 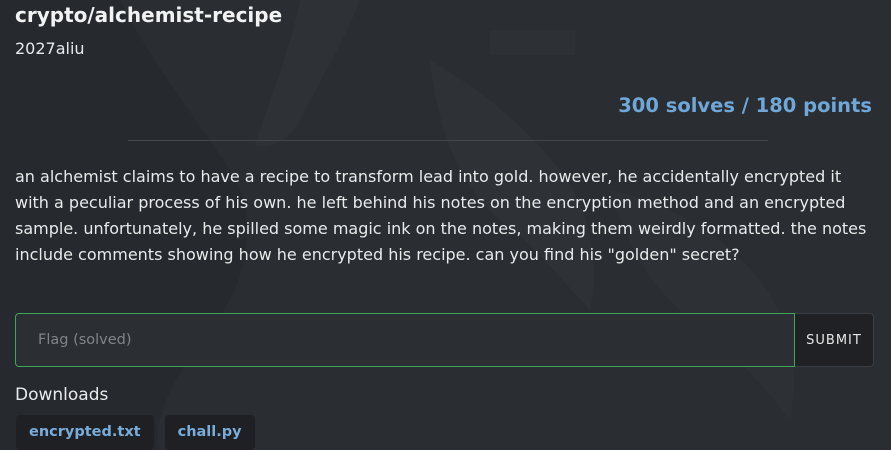 I want to click on flag-submit-form: SUBMIT, so click(x=444, y=340).